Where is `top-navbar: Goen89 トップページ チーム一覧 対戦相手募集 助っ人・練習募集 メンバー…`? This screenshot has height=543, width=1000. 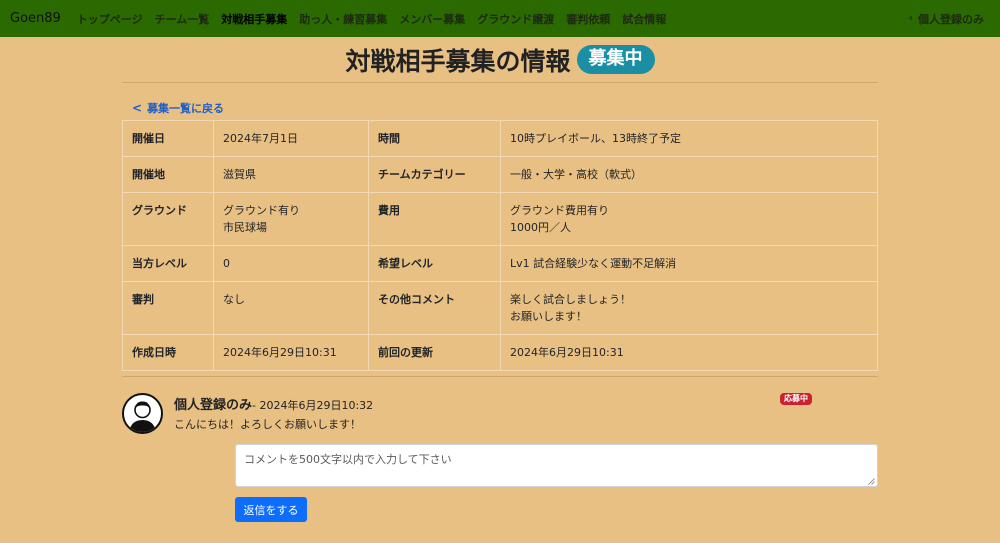
top-navbar: Goen89 トップページ チーム一覧 対戦相手募集 助っ人・練習募集 メンバー… is located at coordinates (500, 18).